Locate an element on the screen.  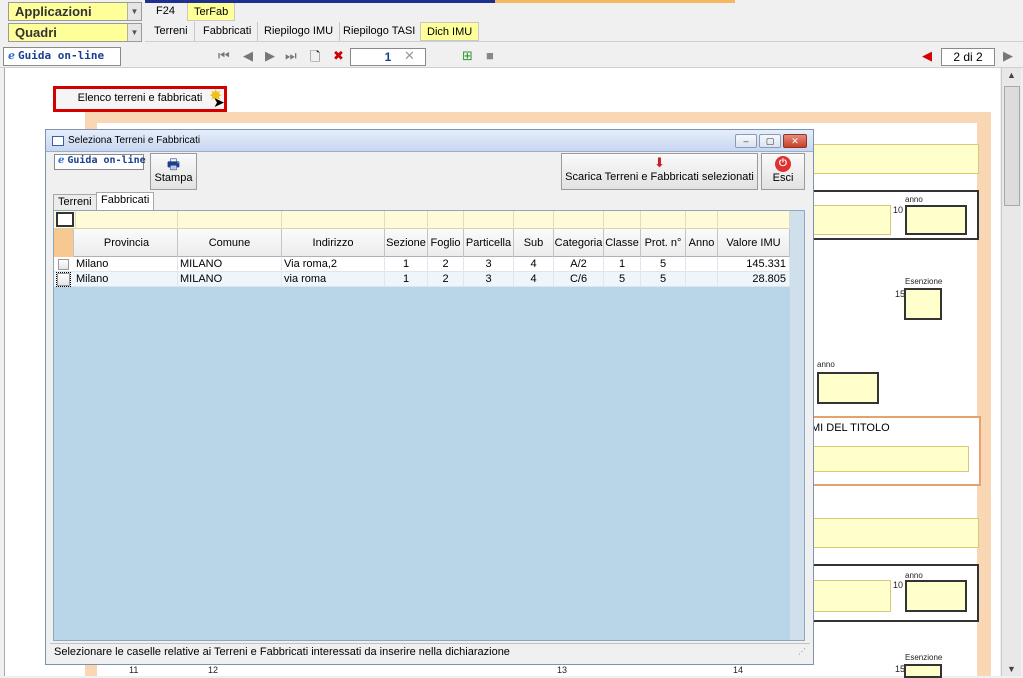
stampa-button: 🖶 Stampa is located at coordinates (173, 171).